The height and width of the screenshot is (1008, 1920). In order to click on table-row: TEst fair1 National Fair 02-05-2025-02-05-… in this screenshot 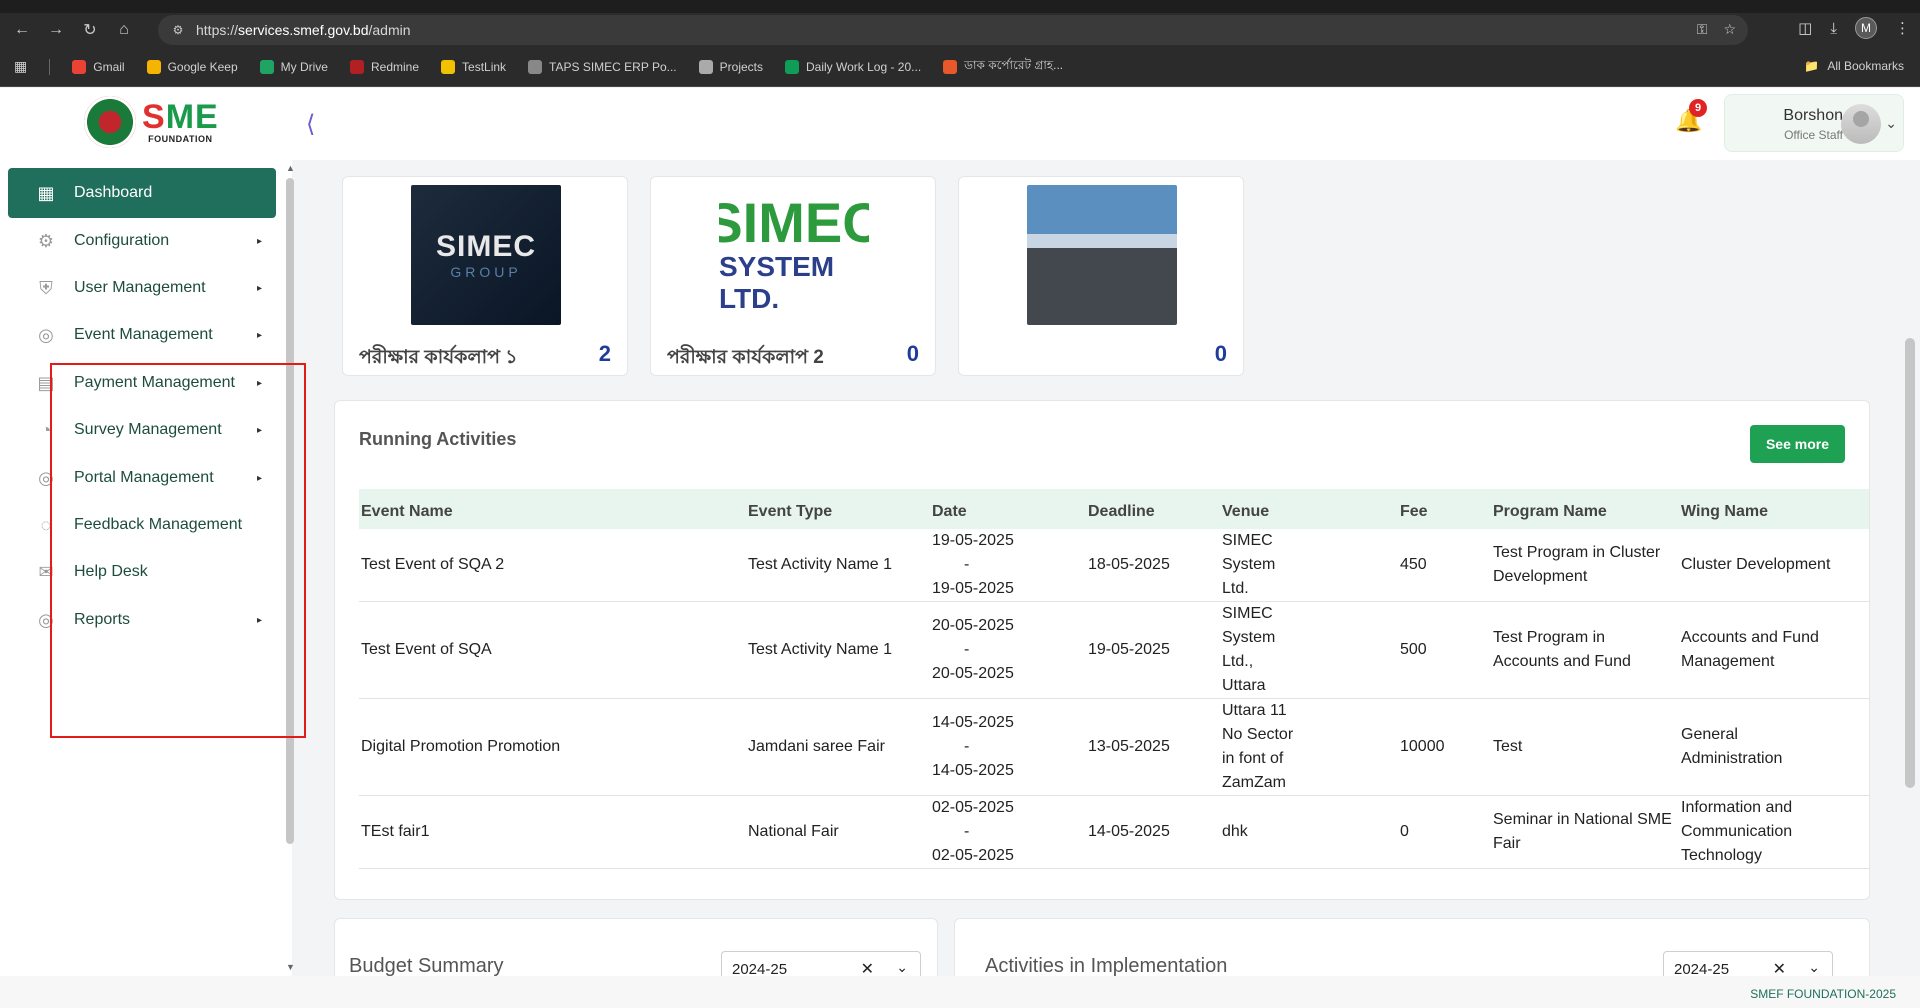, I will do `click(1114, 832)`.